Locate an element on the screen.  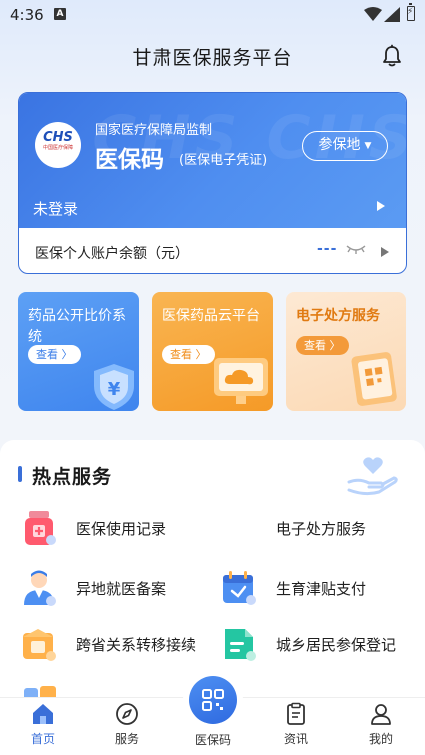
service-item-maternity-allowance: 生育津贴支付 is located at coordinates (315, 591).